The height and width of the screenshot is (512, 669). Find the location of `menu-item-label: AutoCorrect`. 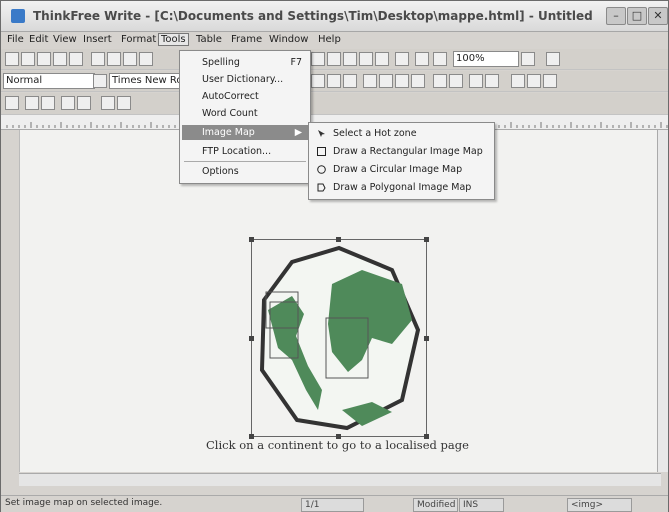

menu-item-label: AutoCorrect is located at coordinates (230, 96).